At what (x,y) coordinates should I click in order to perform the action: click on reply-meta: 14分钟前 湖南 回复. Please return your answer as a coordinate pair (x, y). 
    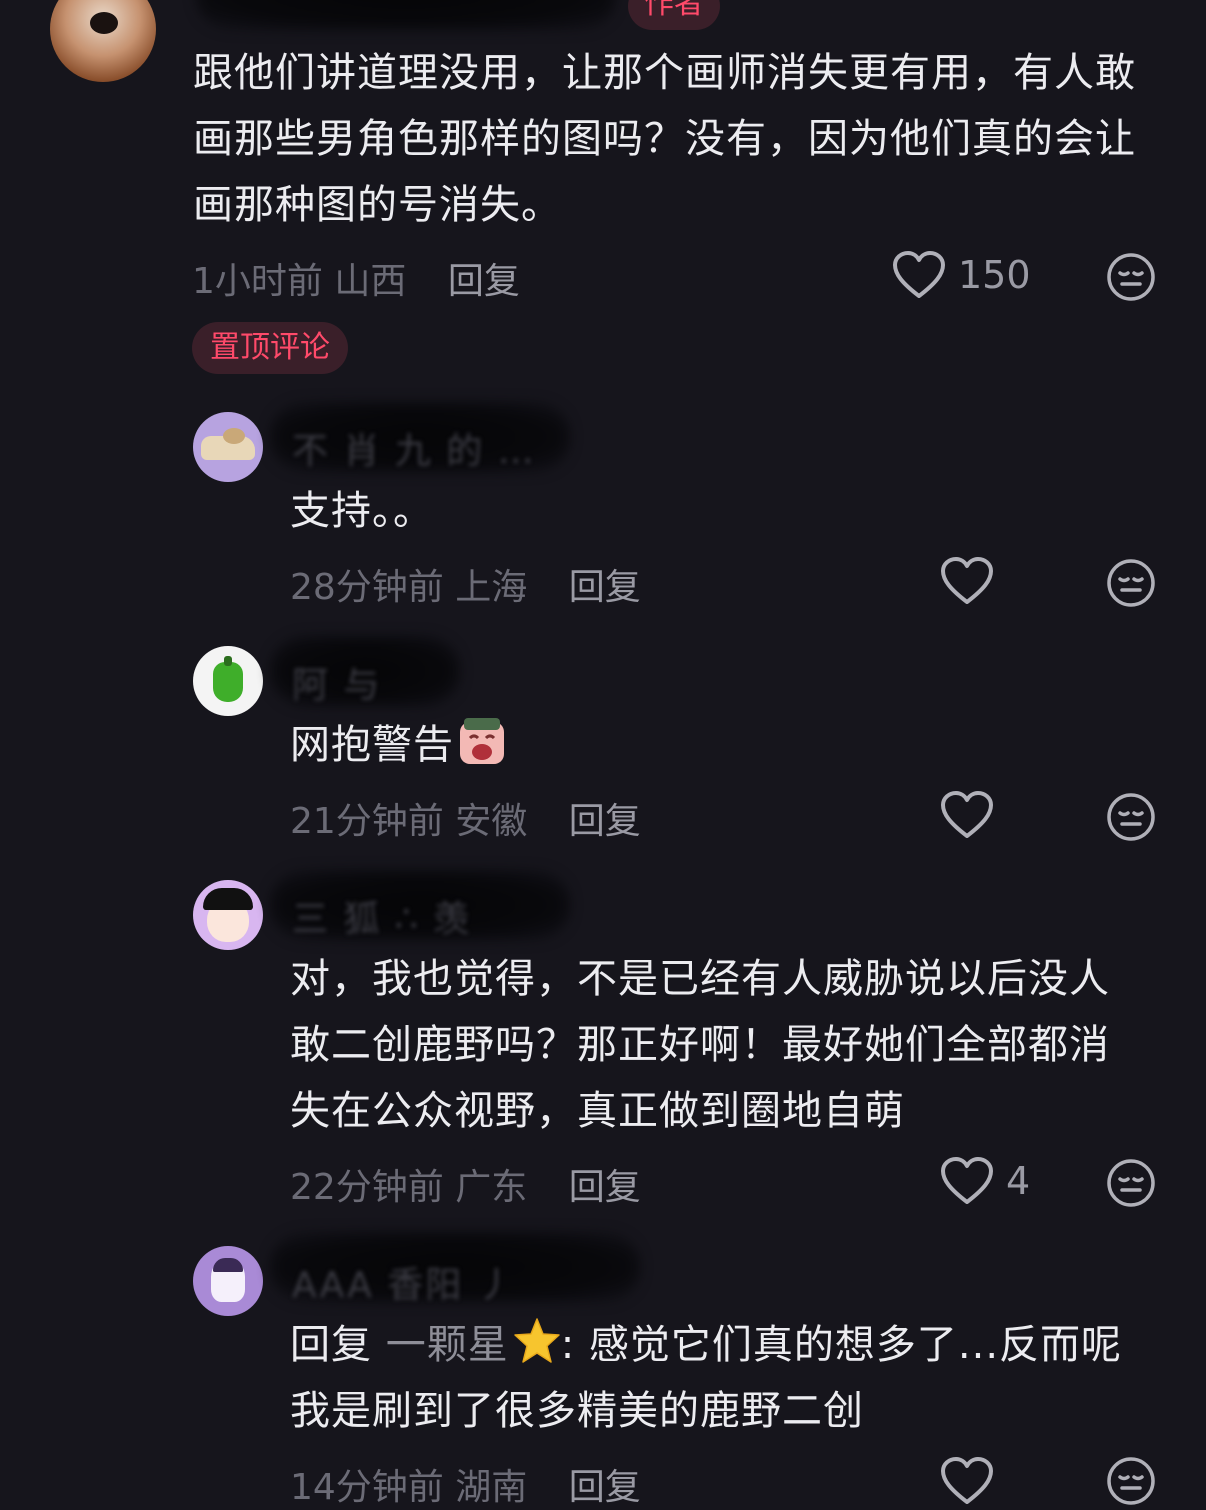
    Looking at the image, I should click on (465, 1484).